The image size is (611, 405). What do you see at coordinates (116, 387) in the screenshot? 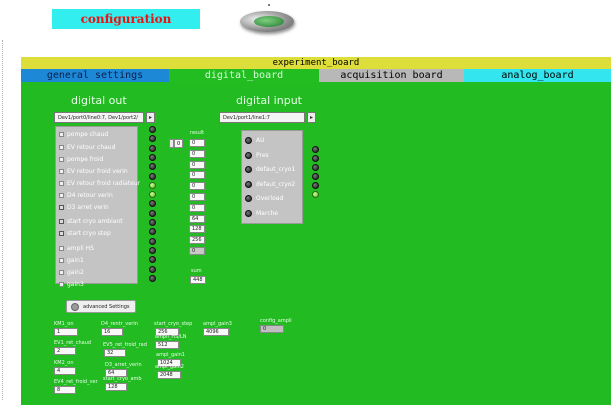
I see `value-field: 128` at bounding box center [116, 387].